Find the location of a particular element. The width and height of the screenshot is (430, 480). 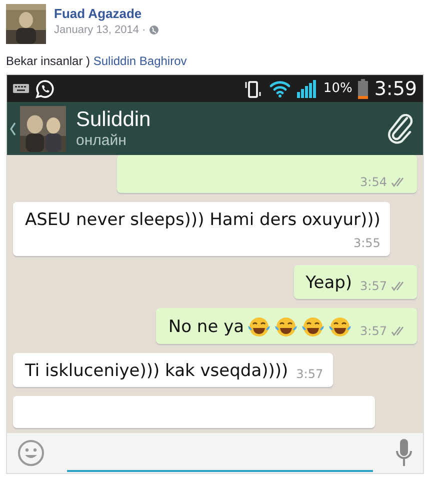

battery-percent: 10% is located at coordinates (337, 88).